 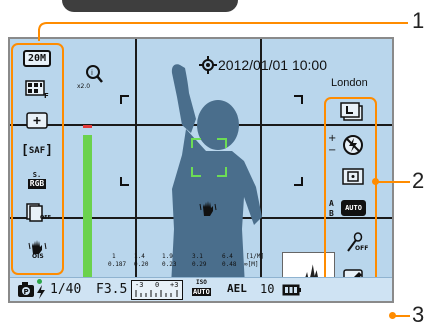 What do you see at coordinates (150, 6) in the screenshot?
I see `top-tab-decoration` at bounding box center [150, 6].